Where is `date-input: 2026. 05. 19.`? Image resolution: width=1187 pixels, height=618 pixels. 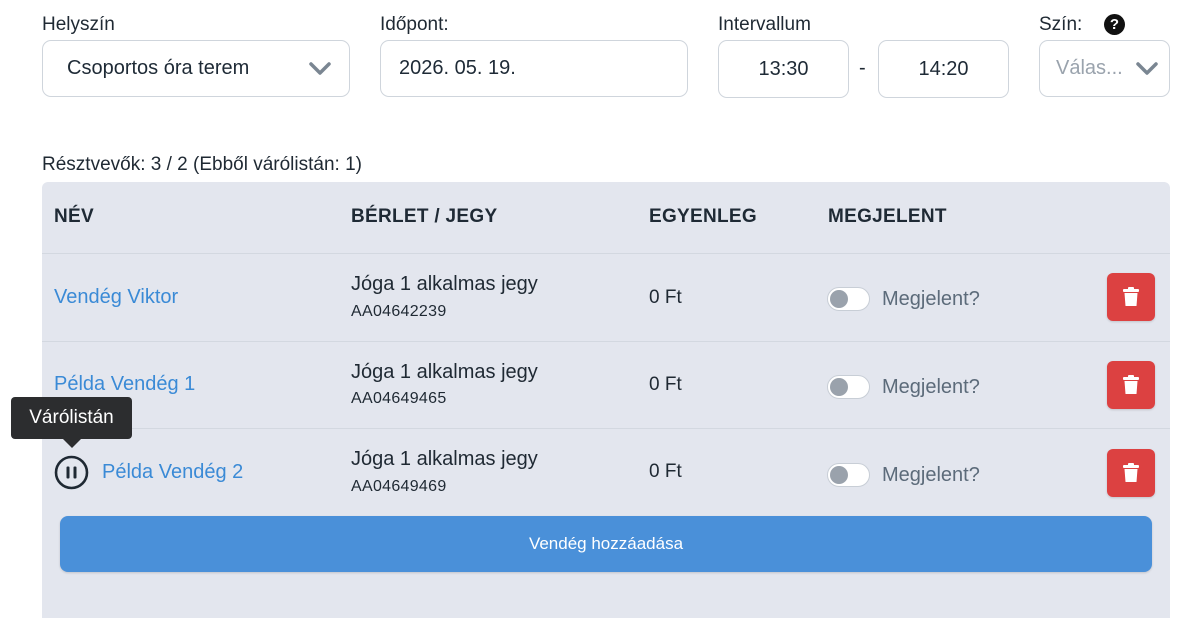 date-input: 2026. 05. 19. is located at coordinates (534, 68).